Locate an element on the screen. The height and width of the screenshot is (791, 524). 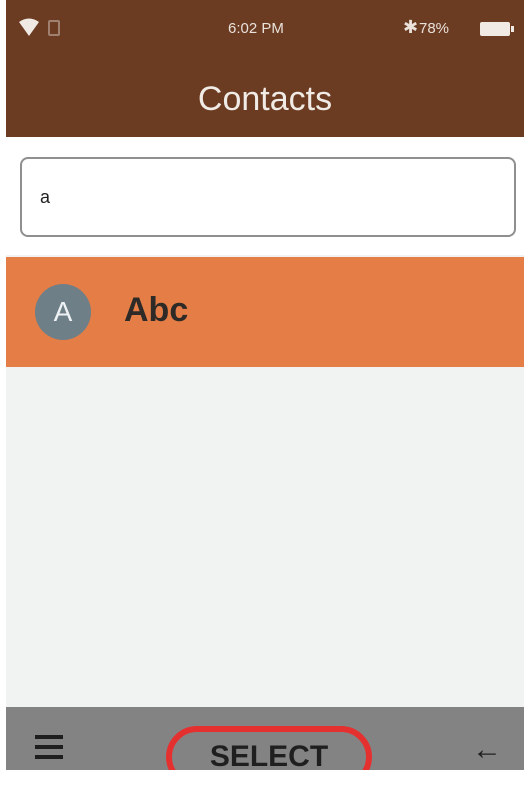
bottom-bar: SELECT ← is located at coordinates (265, 738).